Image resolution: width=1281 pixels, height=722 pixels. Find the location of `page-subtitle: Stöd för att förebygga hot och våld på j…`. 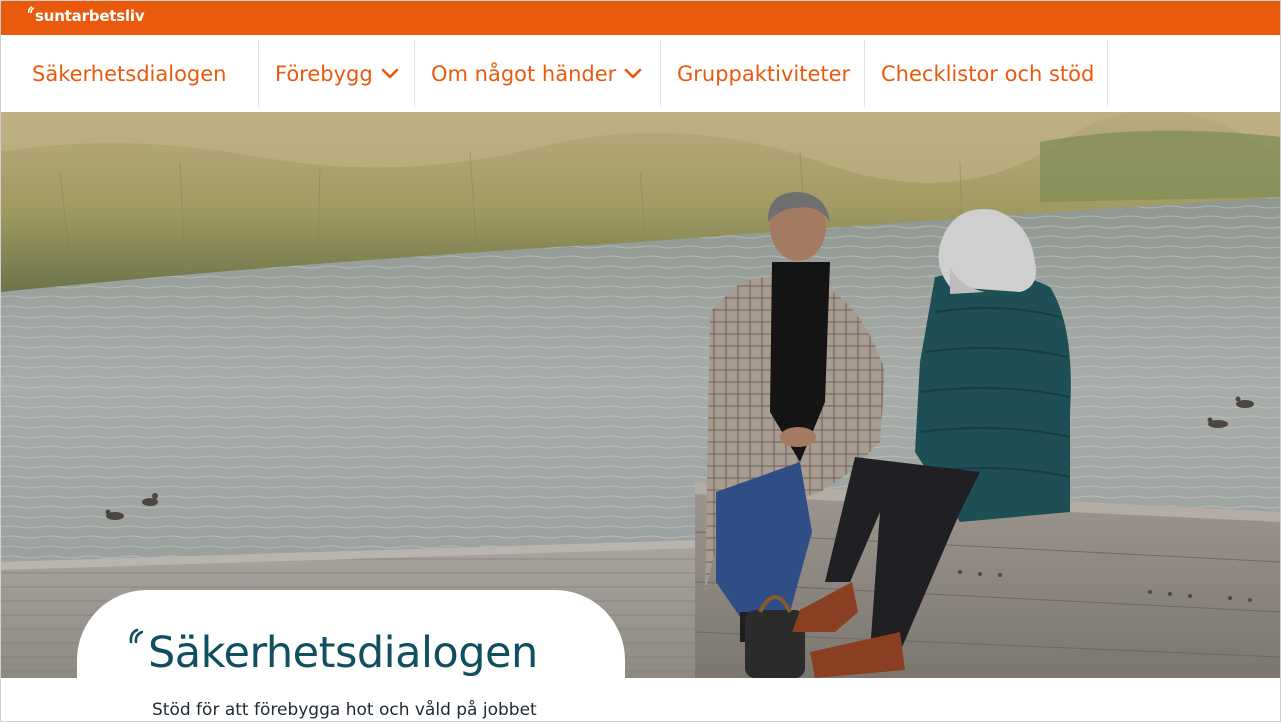

page-subtitle: Stöd för att förebygga hot och våld på j… is located at coordinates (344, 710).